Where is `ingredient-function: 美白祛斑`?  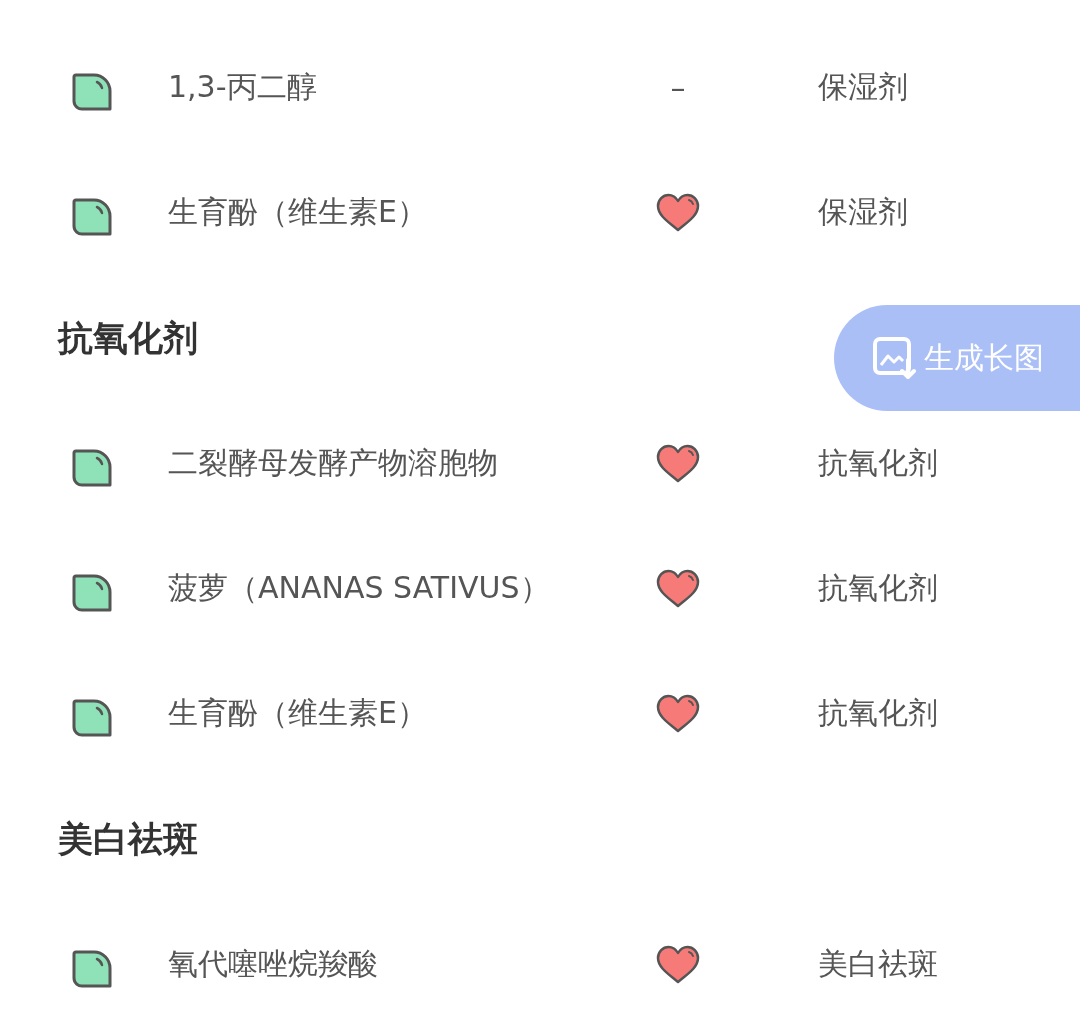 ingredient-function: 美白祛斑 is located at coordinates (878, 964).